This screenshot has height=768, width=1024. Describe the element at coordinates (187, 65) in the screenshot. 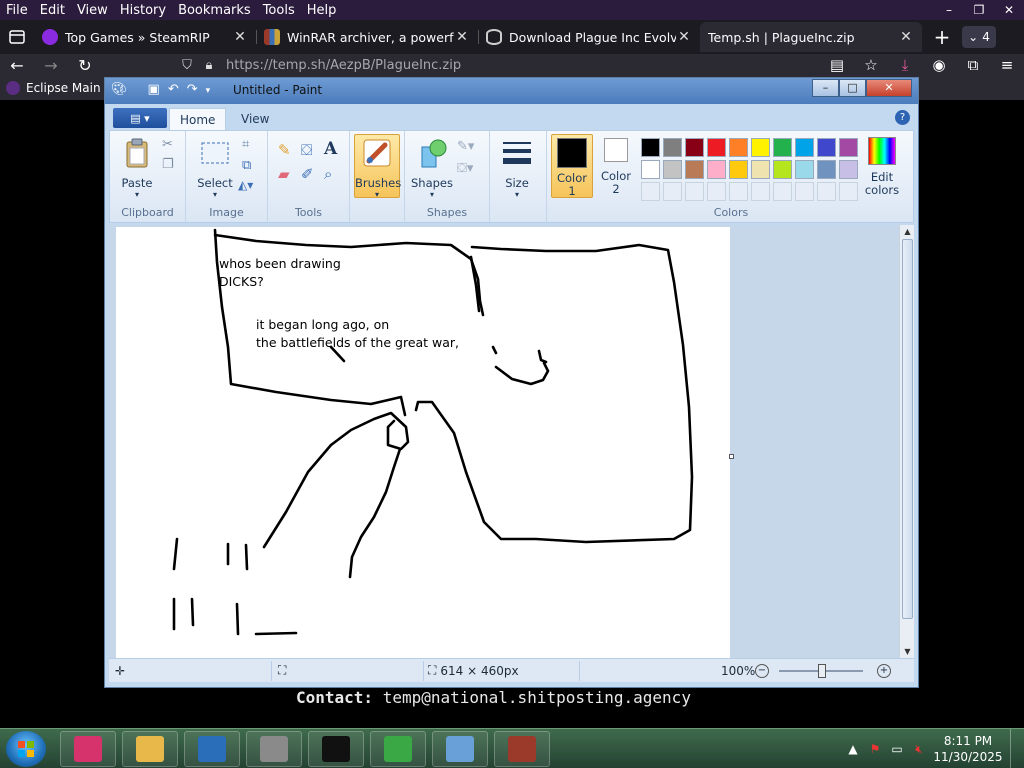

I see `tracking-protection-icon: ⛉` at that location.